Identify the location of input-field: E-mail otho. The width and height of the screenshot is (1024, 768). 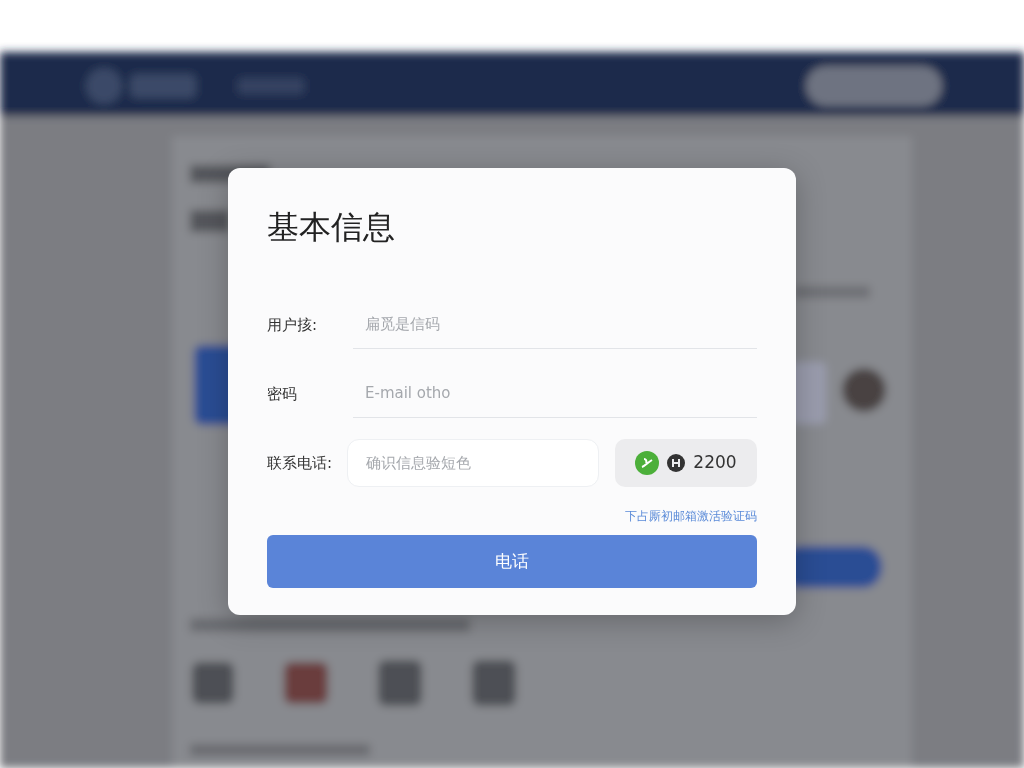
(555, 394).